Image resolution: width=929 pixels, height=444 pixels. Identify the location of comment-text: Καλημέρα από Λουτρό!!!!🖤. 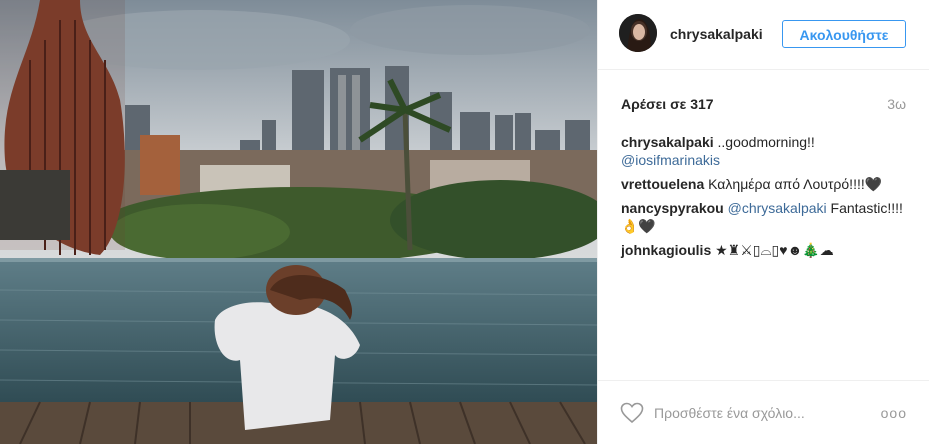
(795, 184).